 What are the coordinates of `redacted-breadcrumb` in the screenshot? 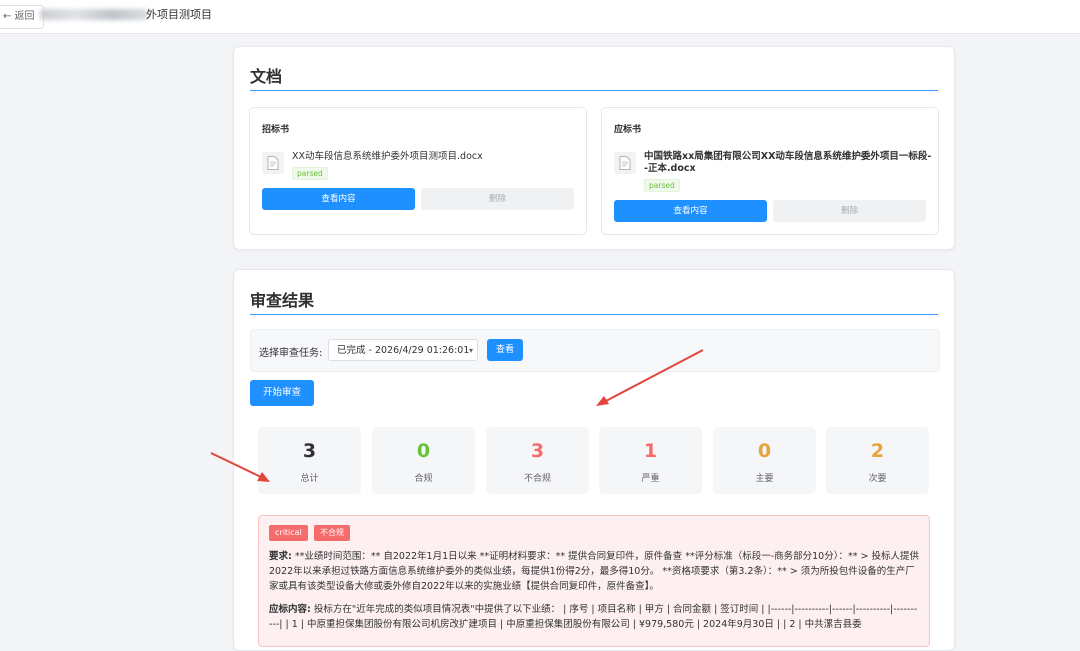 It's located at (94, 14).